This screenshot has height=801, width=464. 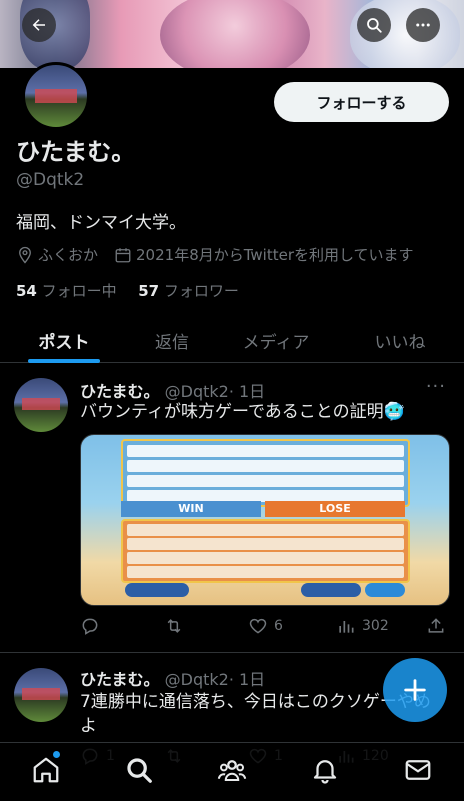 I want to click on profile-location: ふくおか, so click(x=68, y=255).